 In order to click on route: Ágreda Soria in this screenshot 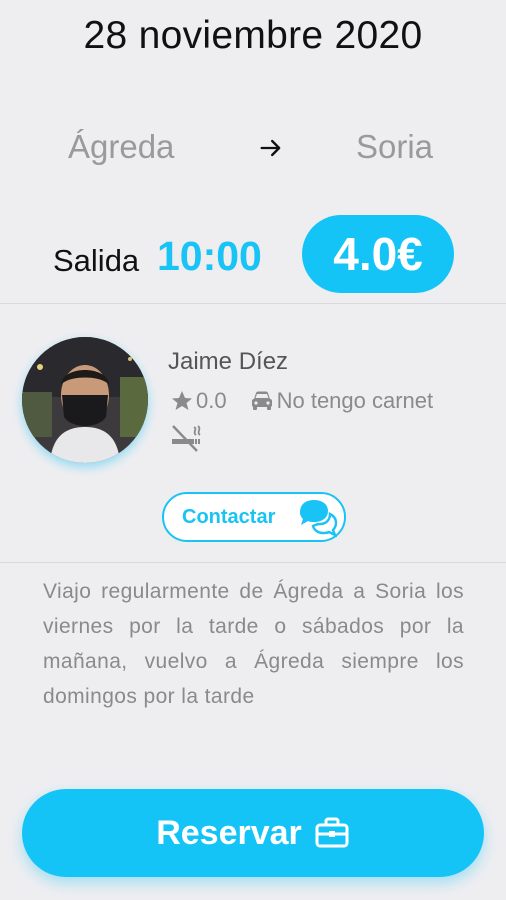, I will do `click(253, 148)`.